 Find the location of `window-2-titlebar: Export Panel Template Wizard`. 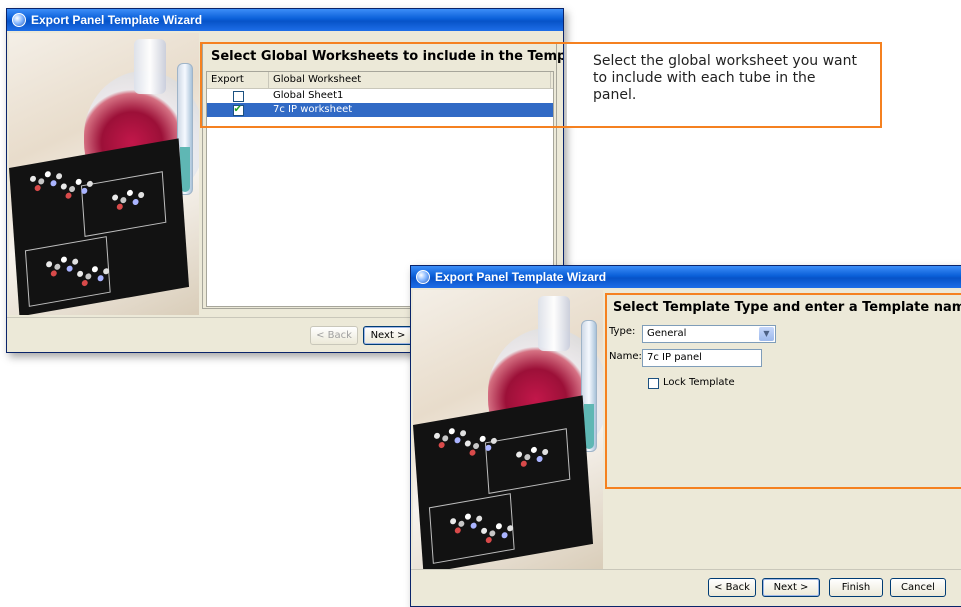

window-2-titlebar: Export Panel Template Wizard is located at coordinates (686, 277).